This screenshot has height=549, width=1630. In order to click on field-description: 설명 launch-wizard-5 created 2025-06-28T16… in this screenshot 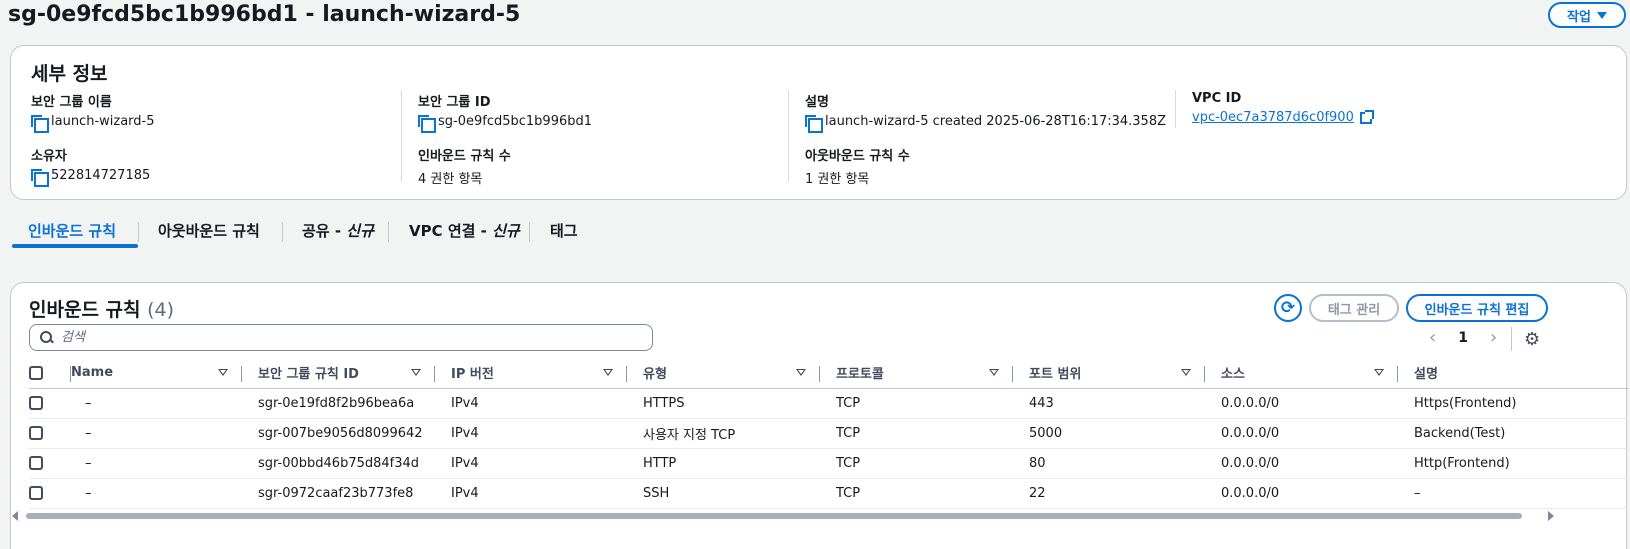, I will do `click(985, 112)`.